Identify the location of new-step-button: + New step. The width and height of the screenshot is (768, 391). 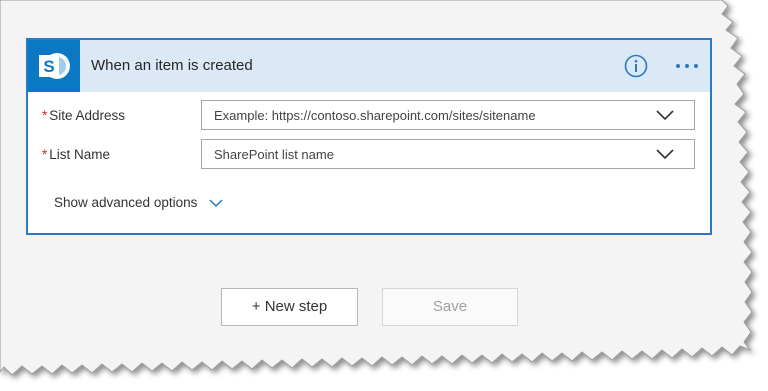
(289, 307).